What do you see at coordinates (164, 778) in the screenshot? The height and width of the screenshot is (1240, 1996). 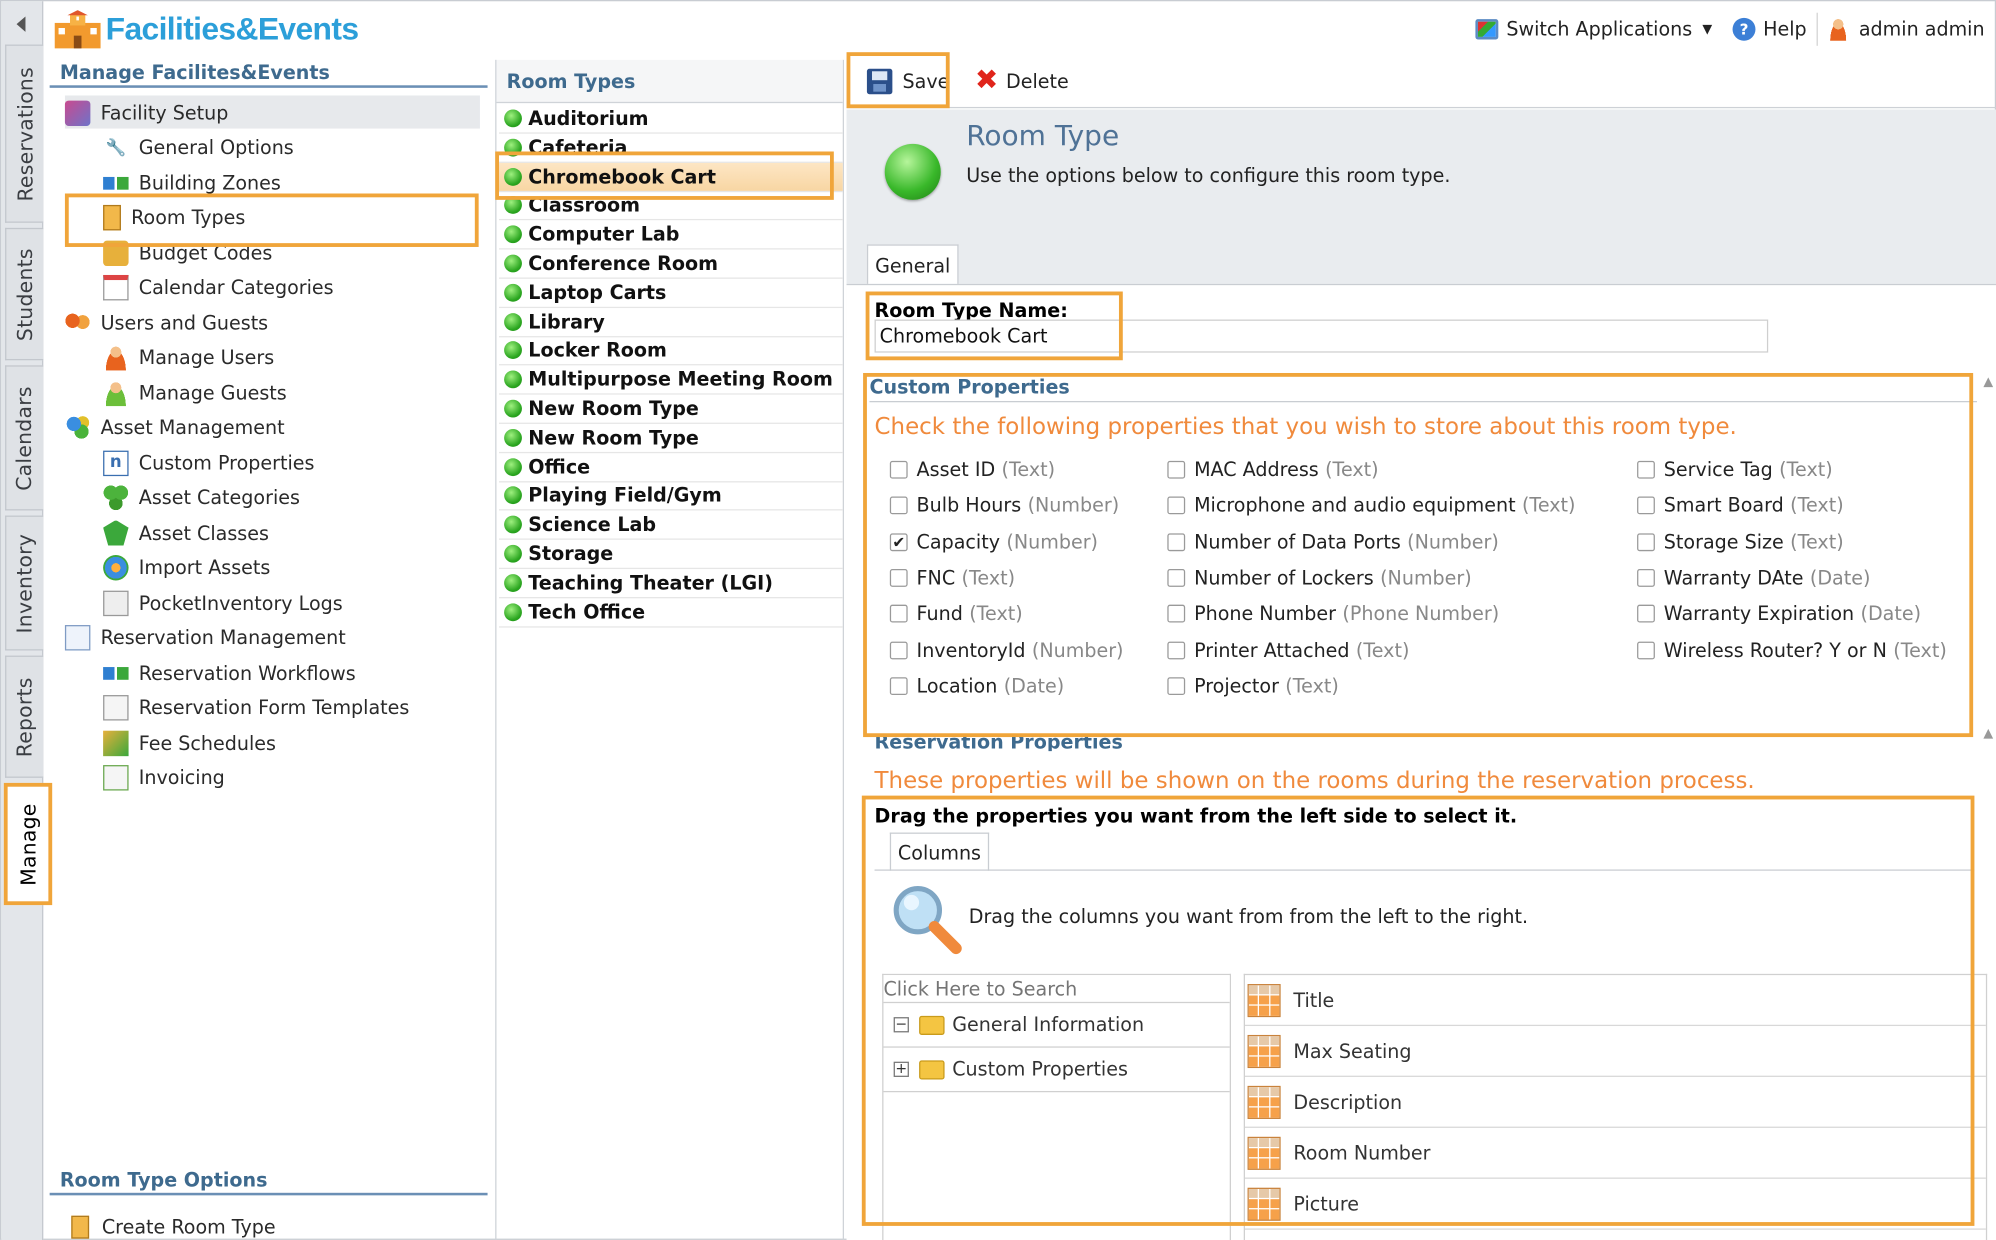 I see `sidebar-item-invoicing: Invoicing` at bounding box center [164, 778].